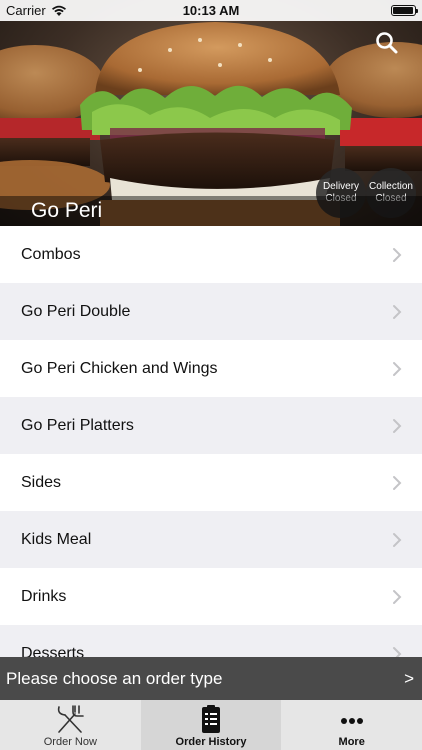  What do you see at coordinates (211, 211) in the screenshot?
I see `restaurant-name: Go Peri` at bounding box center [211, 211].